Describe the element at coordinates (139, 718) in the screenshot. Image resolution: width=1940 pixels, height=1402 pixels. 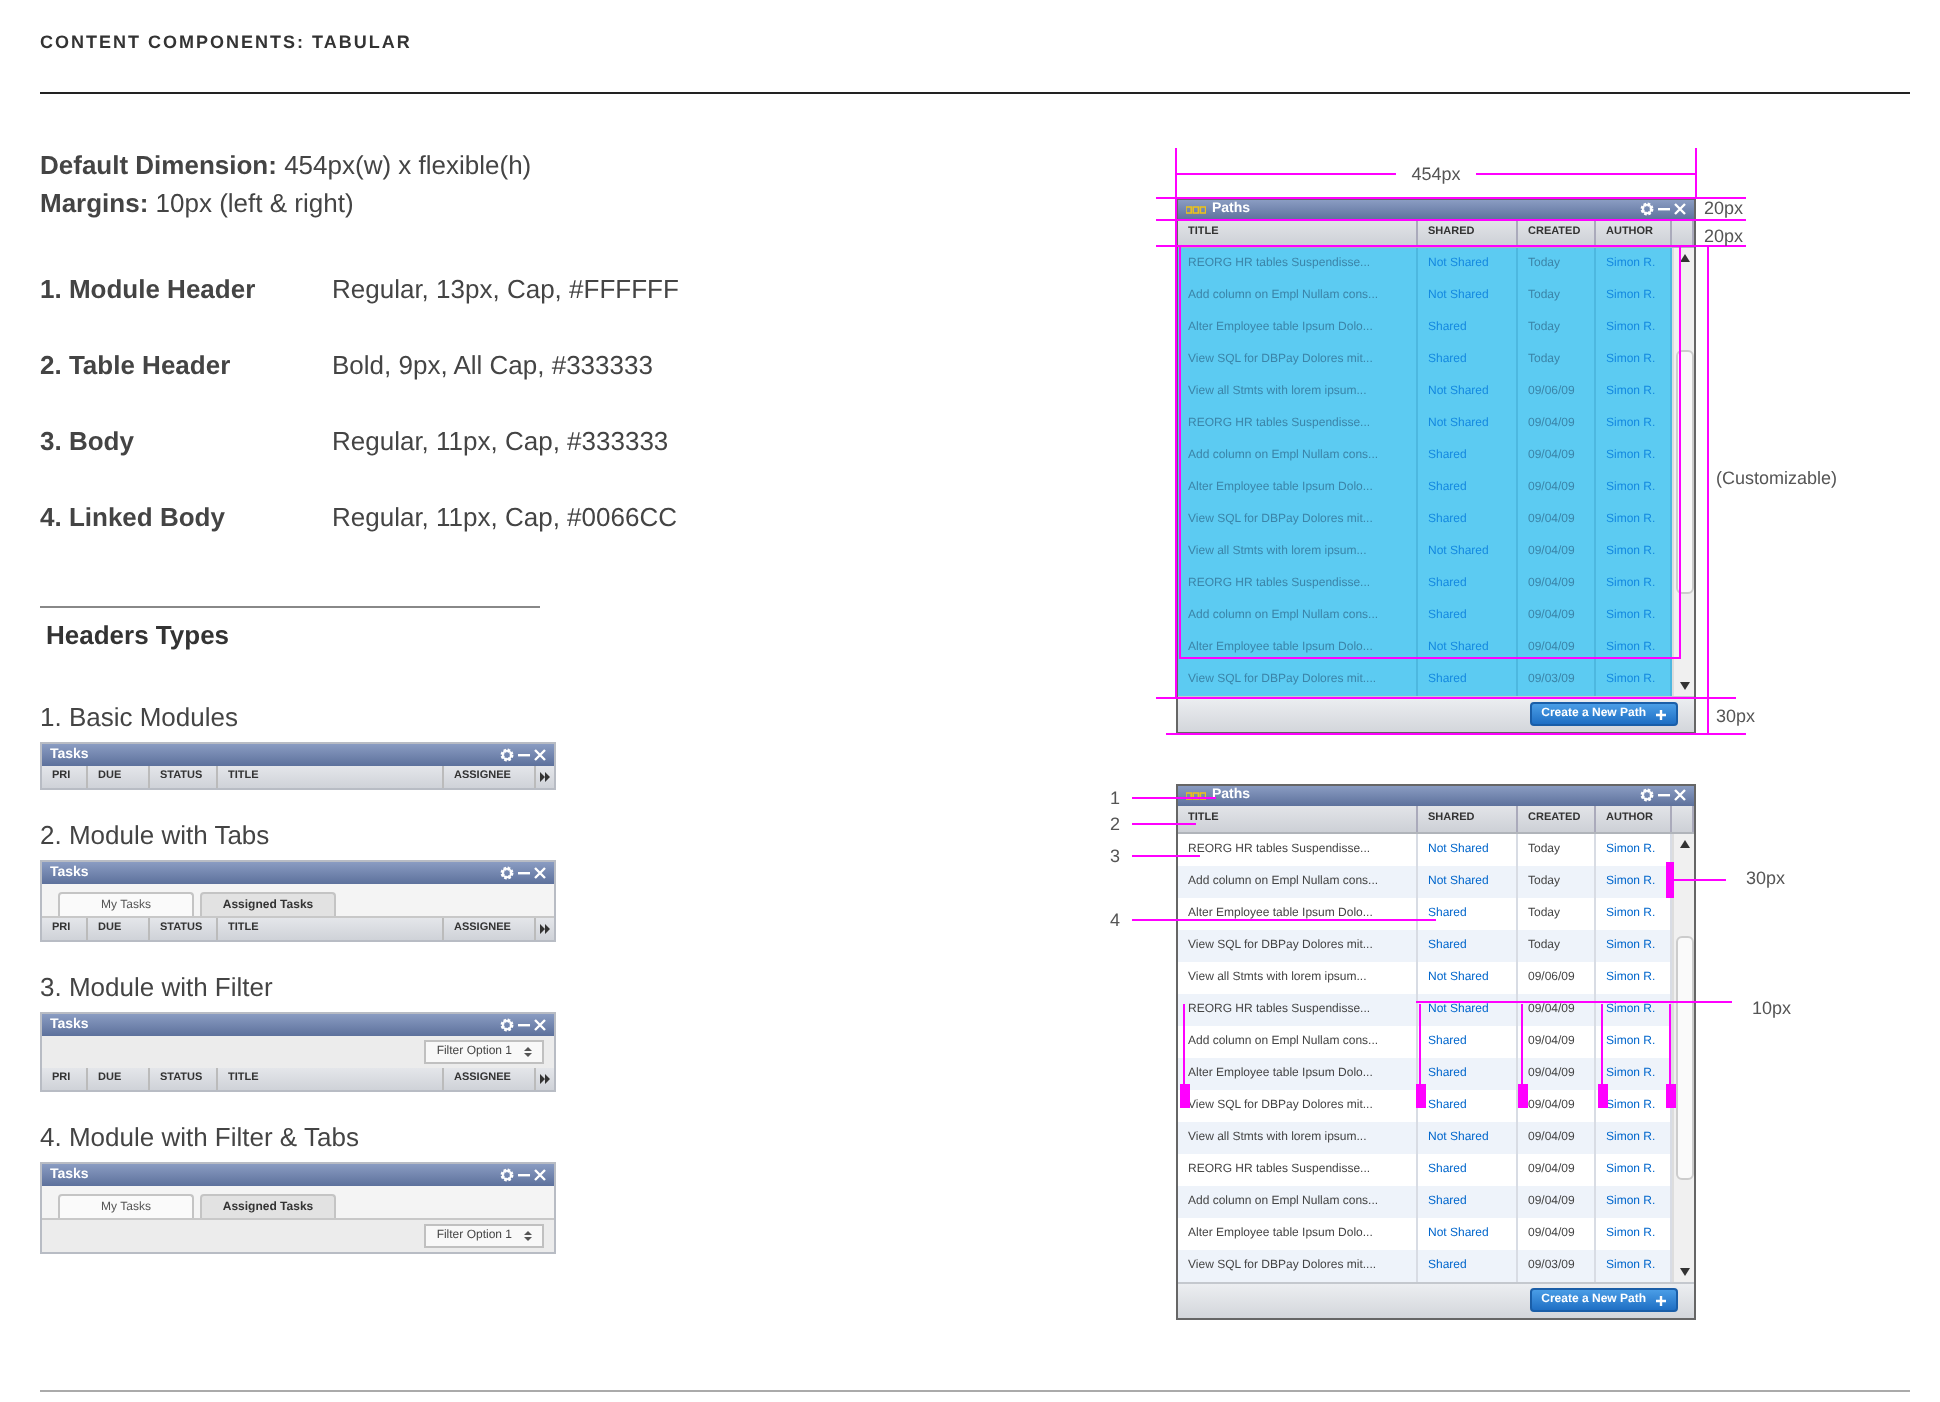
I see `example-caption: 1. Basic Modules` at that location.